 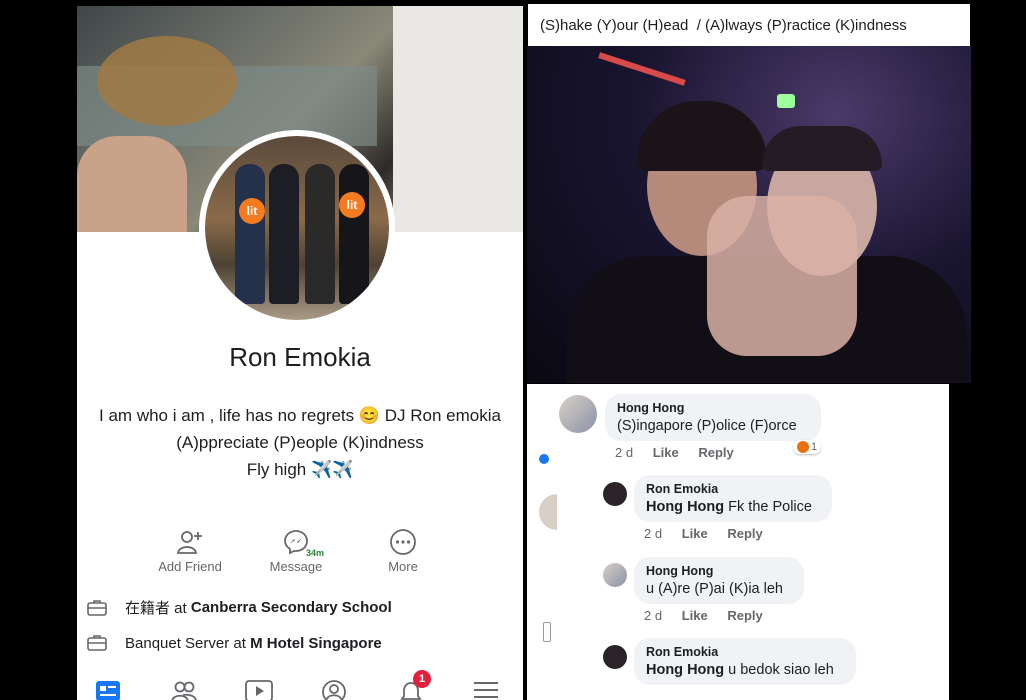 I want to click on watch-icon, so click(x=259, y=690).